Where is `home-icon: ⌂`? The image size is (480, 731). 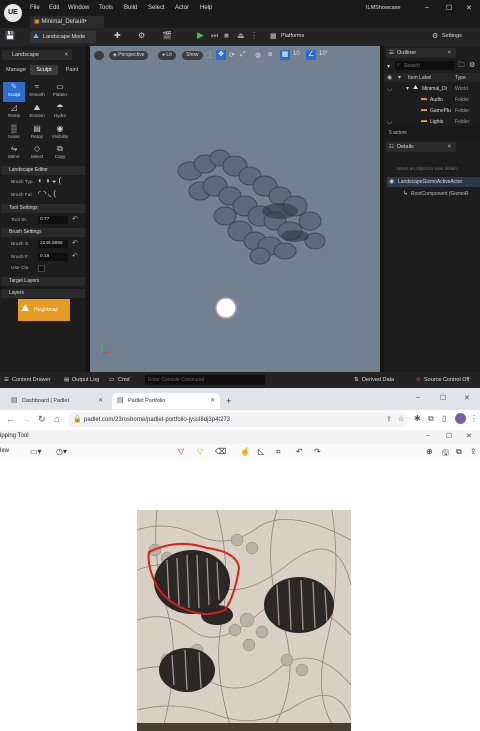 home-icon: ⌂ is located at coordinates (56, 419).